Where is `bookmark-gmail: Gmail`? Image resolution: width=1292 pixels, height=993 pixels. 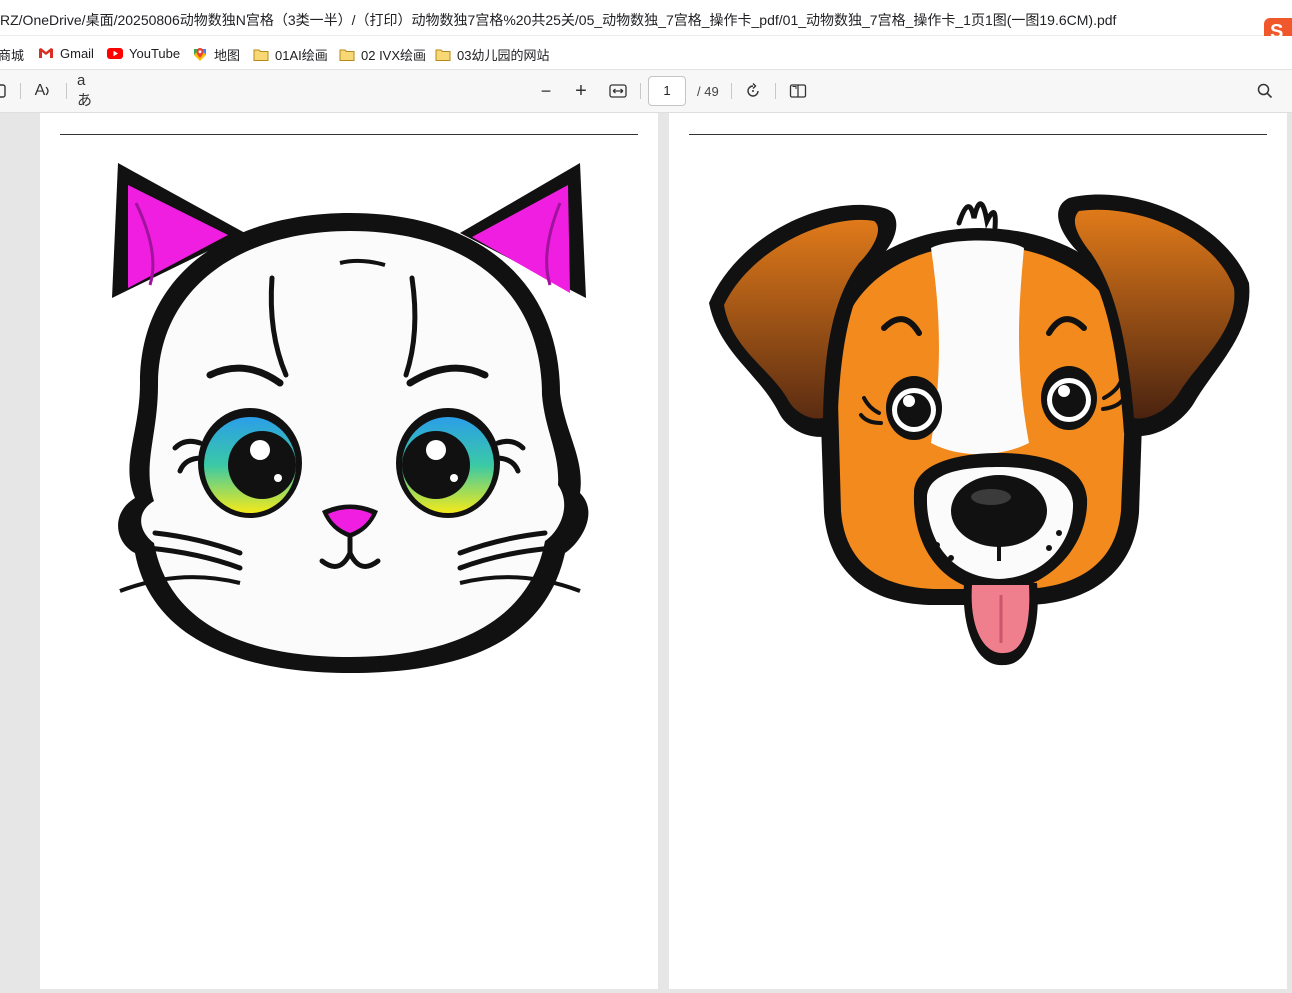 bookmark-gmail: Gmail is located at coordinates (66, 53).